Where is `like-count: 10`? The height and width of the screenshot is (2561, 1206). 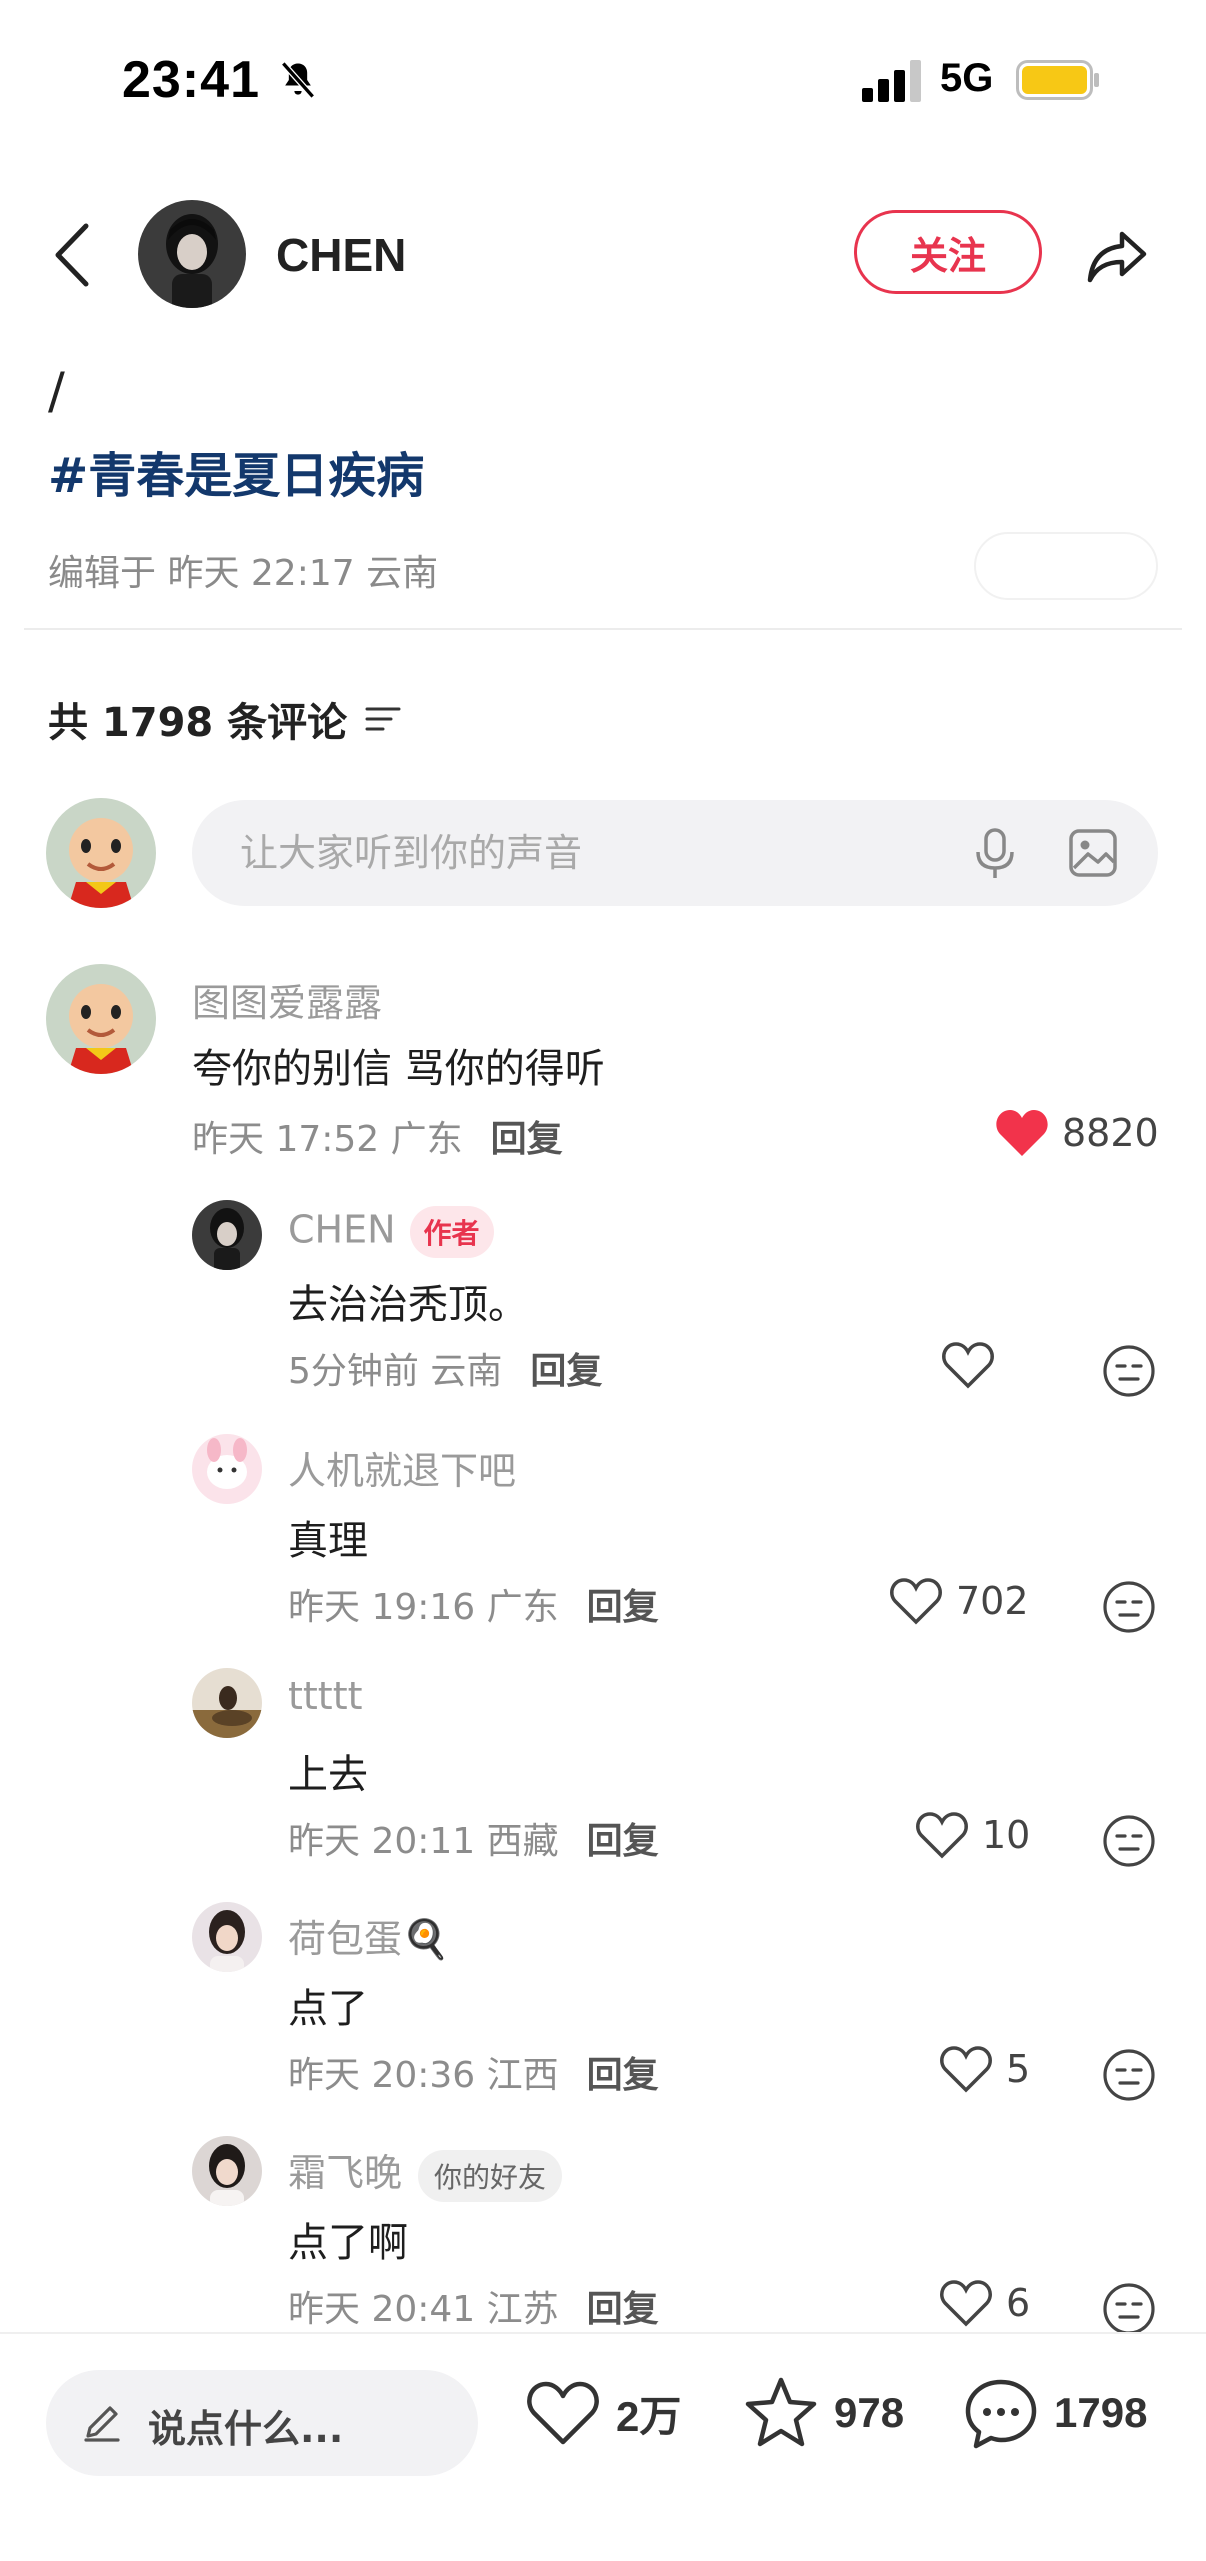 like-count: 10 is located at coordinates (1006, 1835).